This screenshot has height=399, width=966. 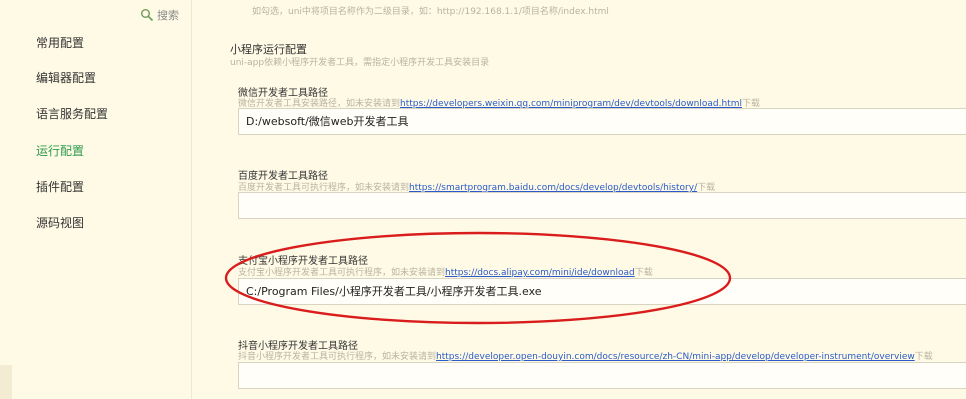 I want to click on sidebar-item-language-service: 语言服务配置, so click(x=72, y=113).